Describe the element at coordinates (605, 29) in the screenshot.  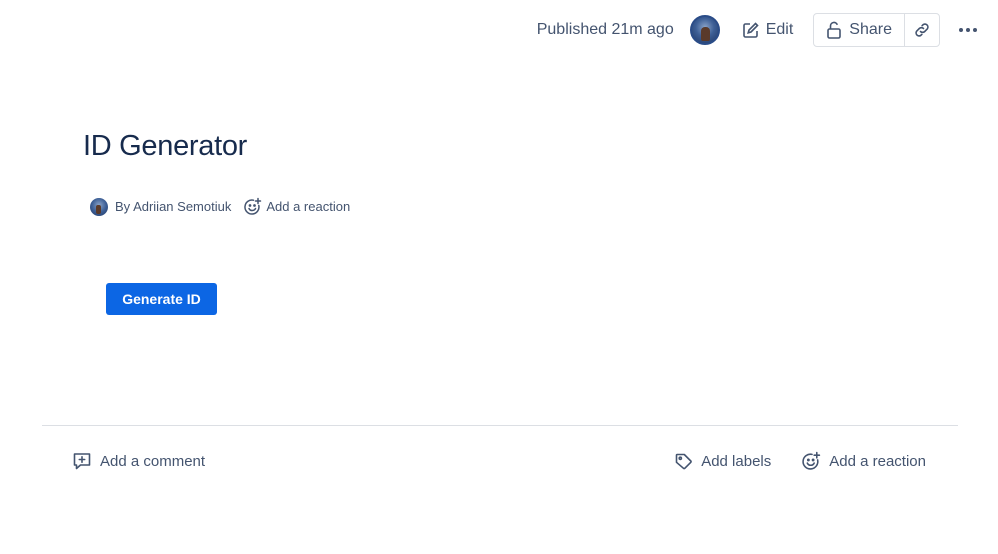
I see `published-status: Published 21m ago` at that location.